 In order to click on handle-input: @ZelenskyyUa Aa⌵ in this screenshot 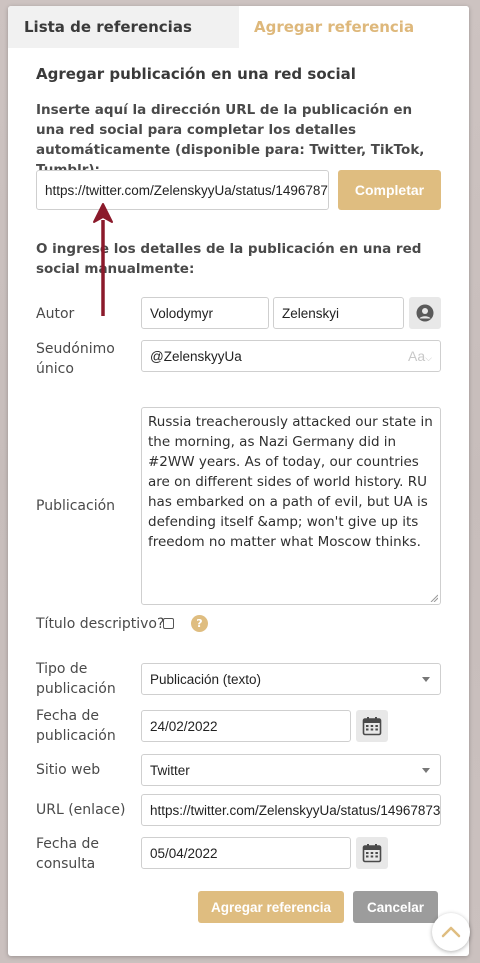, I will do `click(291, 356)`.